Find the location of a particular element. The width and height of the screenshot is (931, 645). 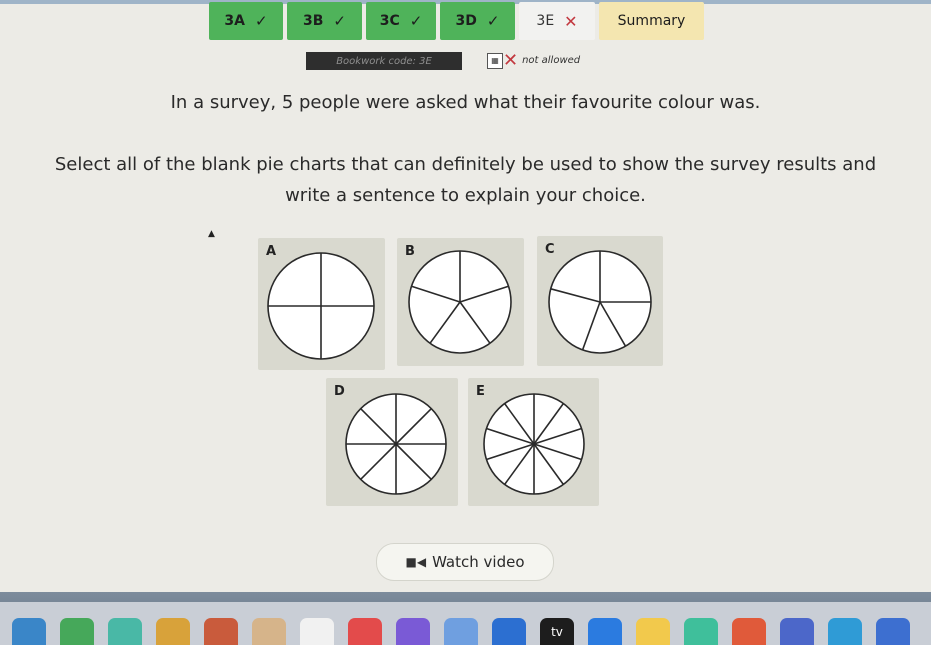

tab-label: 3A is located at coordinates (234, 21).